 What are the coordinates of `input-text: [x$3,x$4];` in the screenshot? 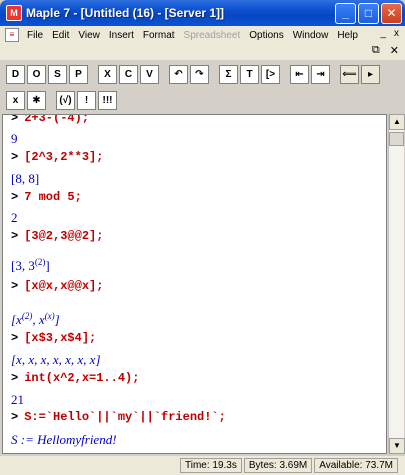 It's located at (60, 338).